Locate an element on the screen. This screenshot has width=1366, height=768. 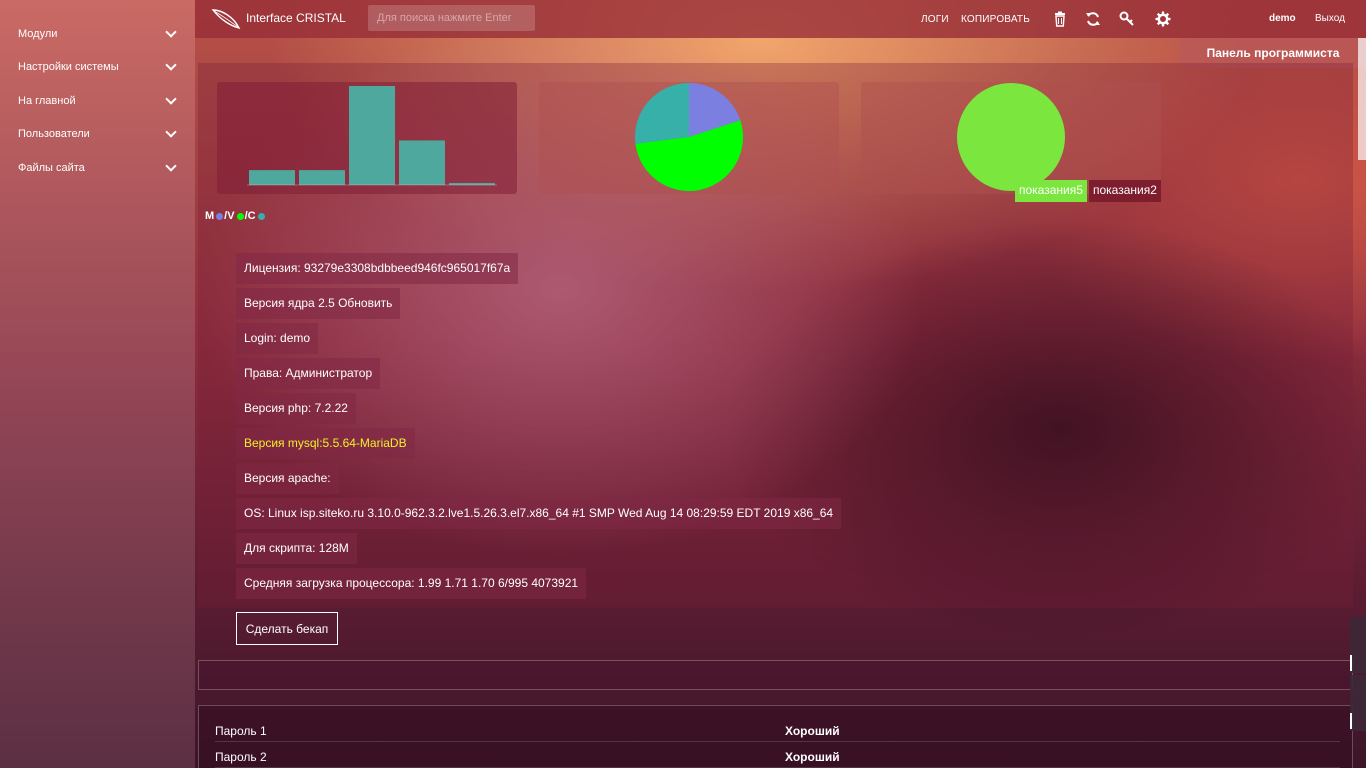
trash-icon is located at coordinates (1060, 19).